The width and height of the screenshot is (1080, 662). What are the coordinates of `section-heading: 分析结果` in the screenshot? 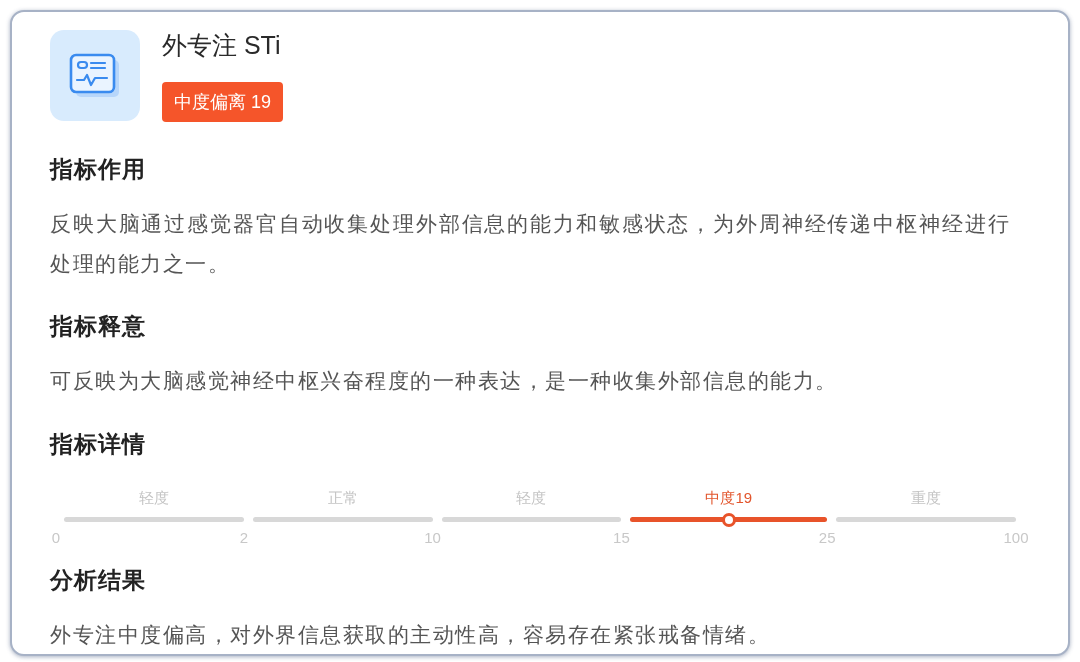 It's located at (98, 580).